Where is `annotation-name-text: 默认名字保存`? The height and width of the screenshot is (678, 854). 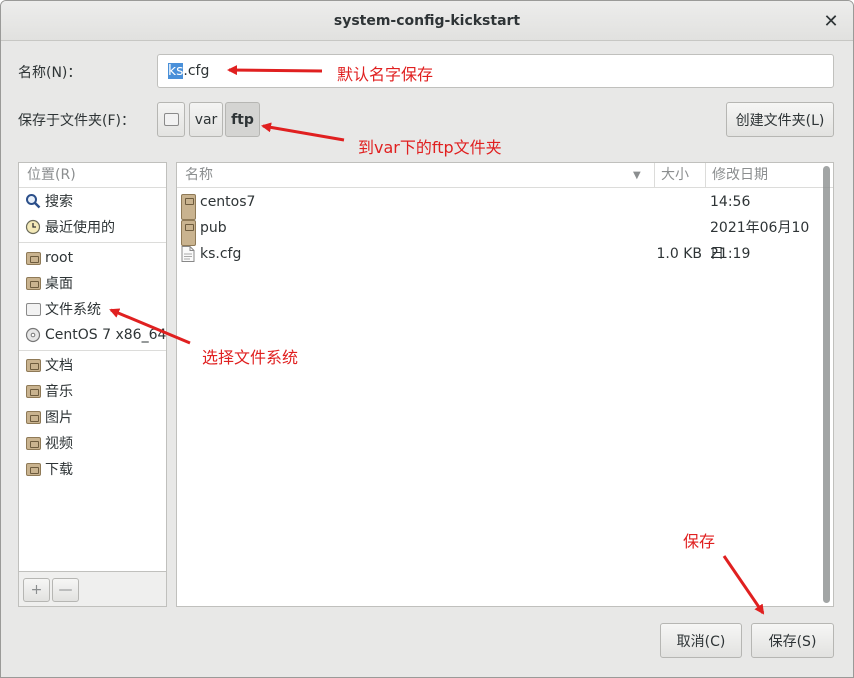
annotation-name-text: 默认名字保存 is located at coordinates (385, 74).